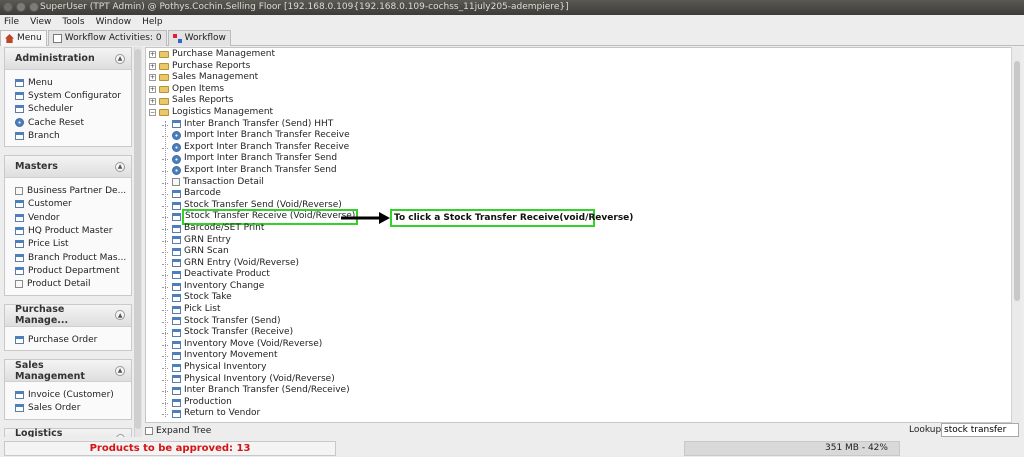  Describe the element at coordinates (73, 394) in the screenshot. I see `sidebar-item: Invoice (Customer)` at that location.